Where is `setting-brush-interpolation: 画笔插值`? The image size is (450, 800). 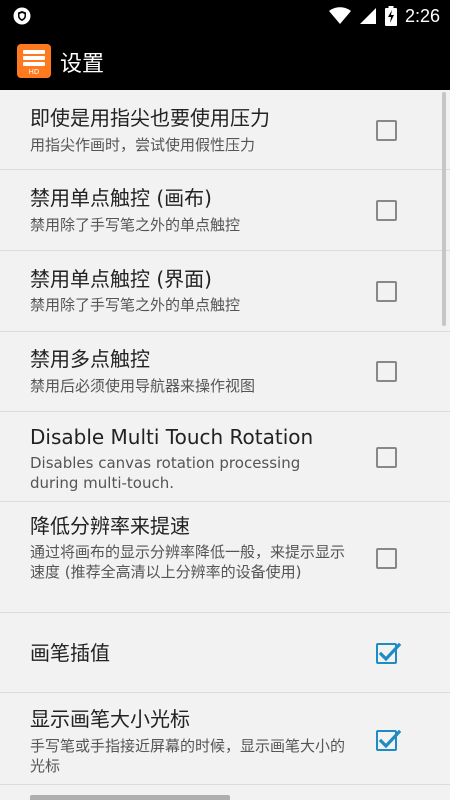 setting-brush-interpolation: 画笔插值 is located at coordinates (225, 653).